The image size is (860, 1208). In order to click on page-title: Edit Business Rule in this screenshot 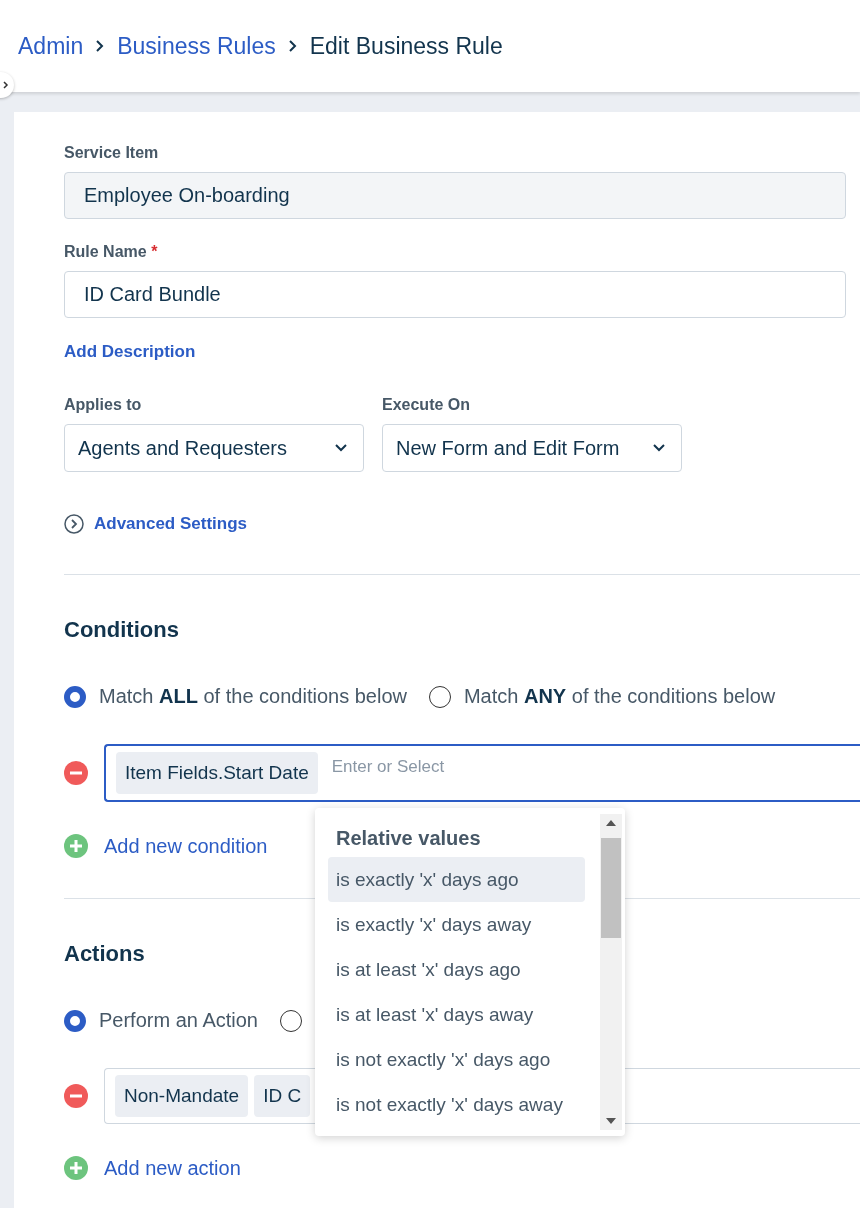, I will do `click(406, 46)`.